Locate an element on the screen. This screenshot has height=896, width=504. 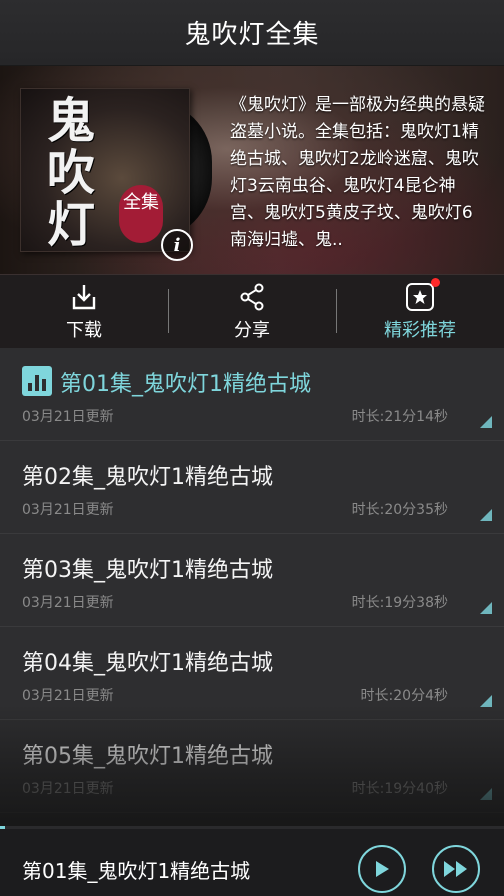
share-label: 分享 is located at coordinates (252, 330).